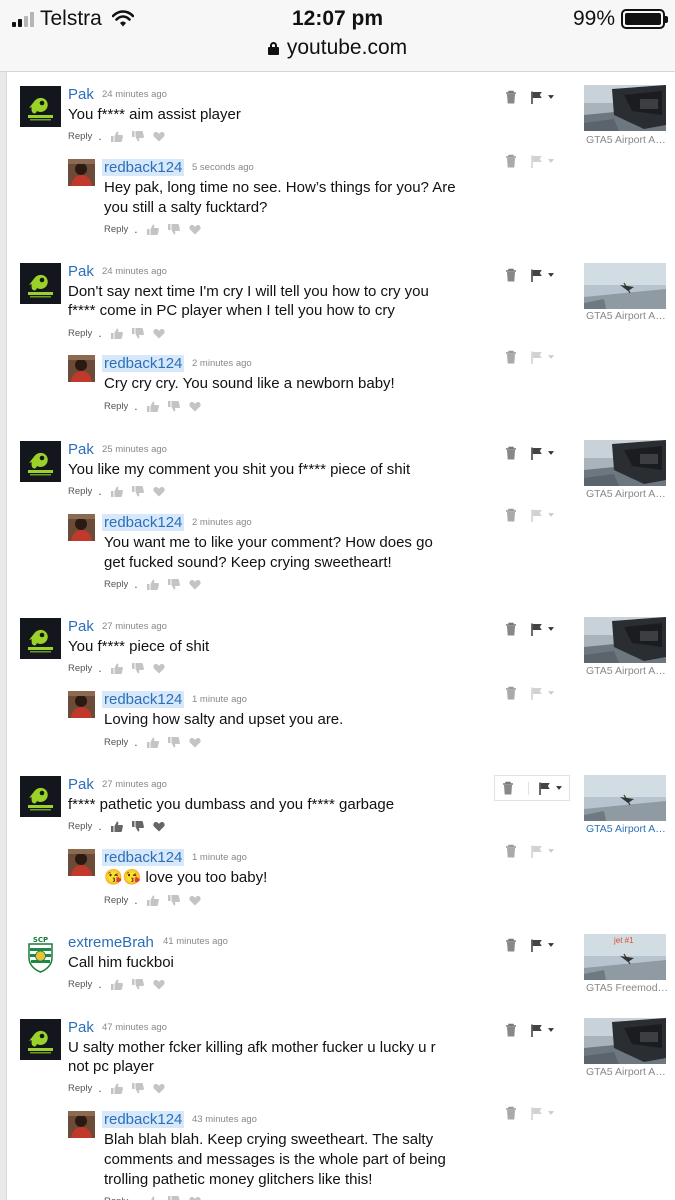 This screenshot has height=1200, width=675. What do you see at coordinates (222, 363) in the screenshot?
I see `reply-time: 2 minutes ago` at bounding box center [222, 363].